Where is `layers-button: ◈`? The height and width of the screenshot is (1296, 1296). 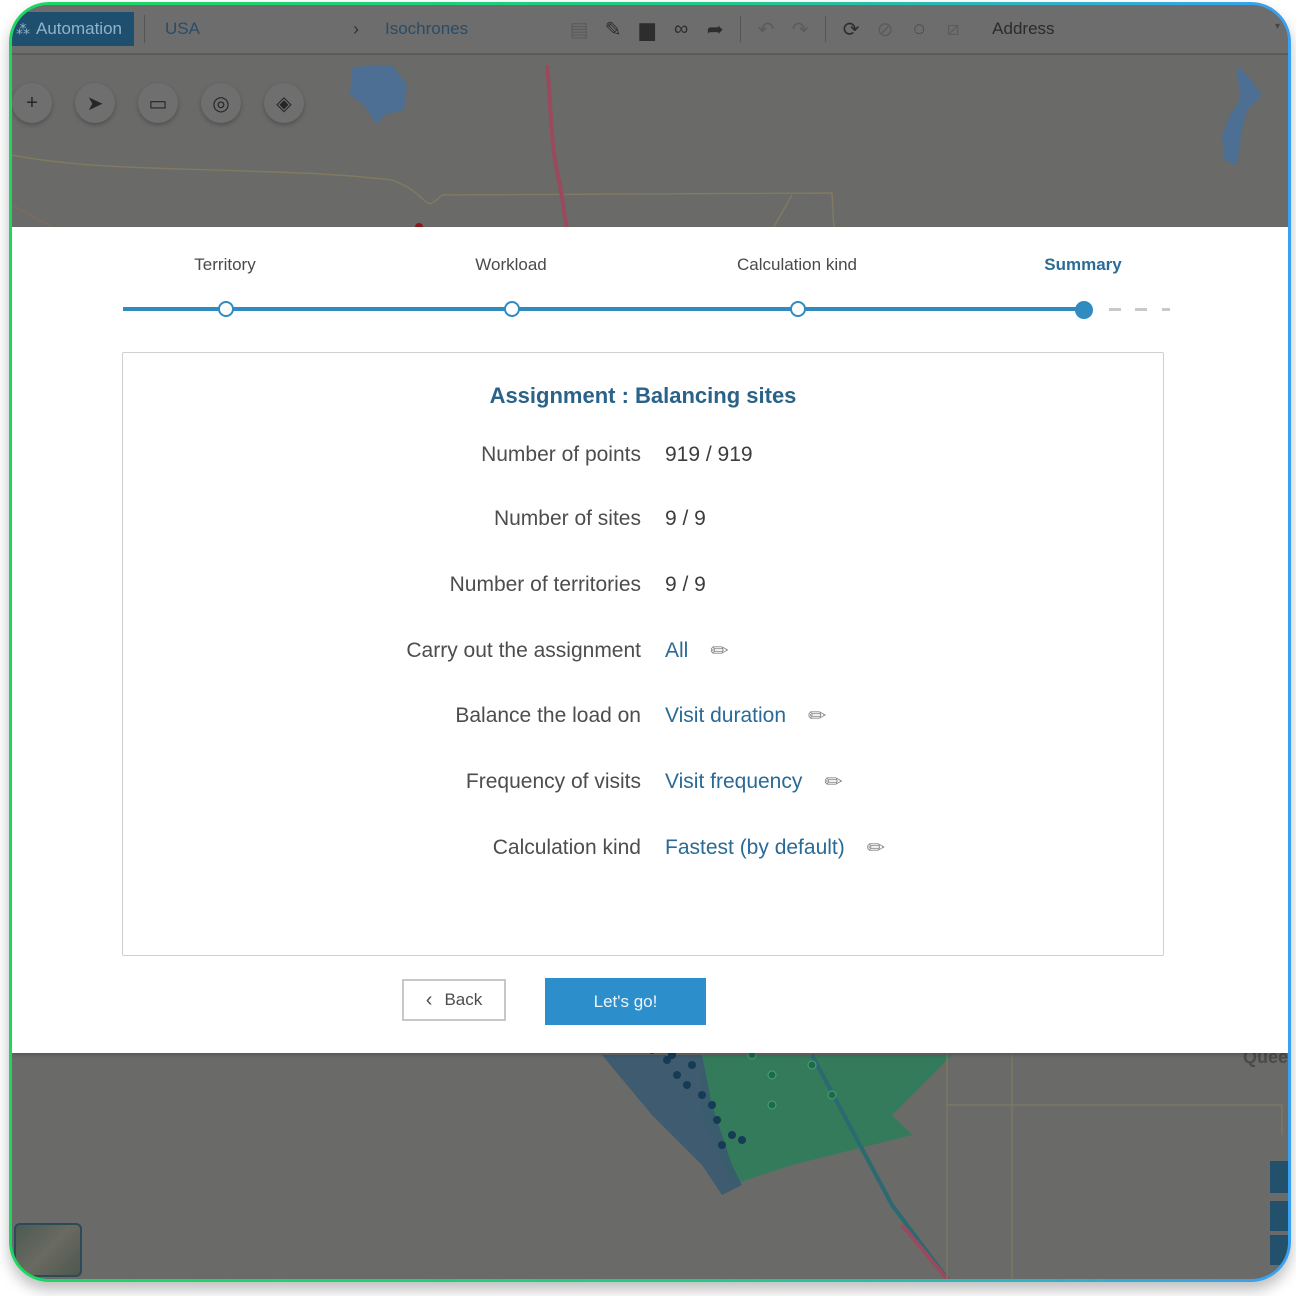 layers-button: ◈ is located at coordinates (284, 103).